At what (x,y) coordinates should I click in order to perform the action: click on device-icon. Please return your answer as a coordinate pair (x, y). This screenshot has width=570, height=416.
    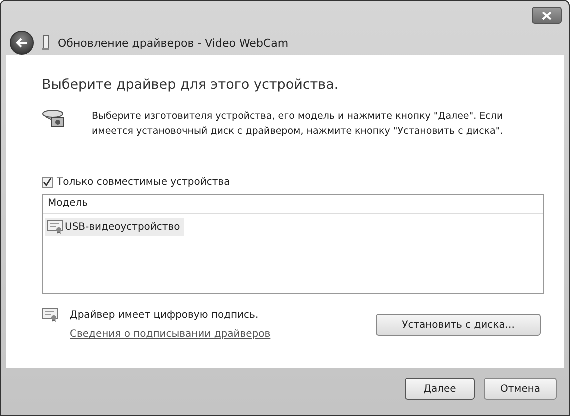
    Looking at the image, I should click on (46, 43).